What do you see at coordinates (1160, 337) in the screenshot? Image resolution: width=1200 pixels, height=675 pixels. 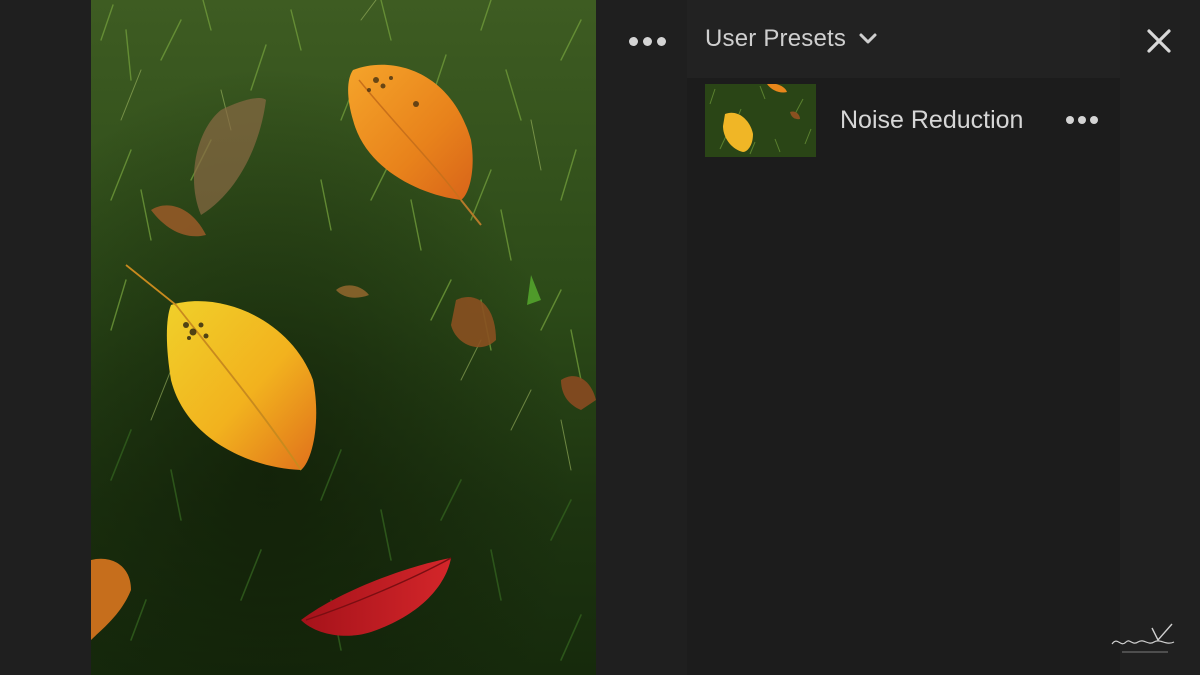 I see `right-rail` at bounding box center [1160, 337].